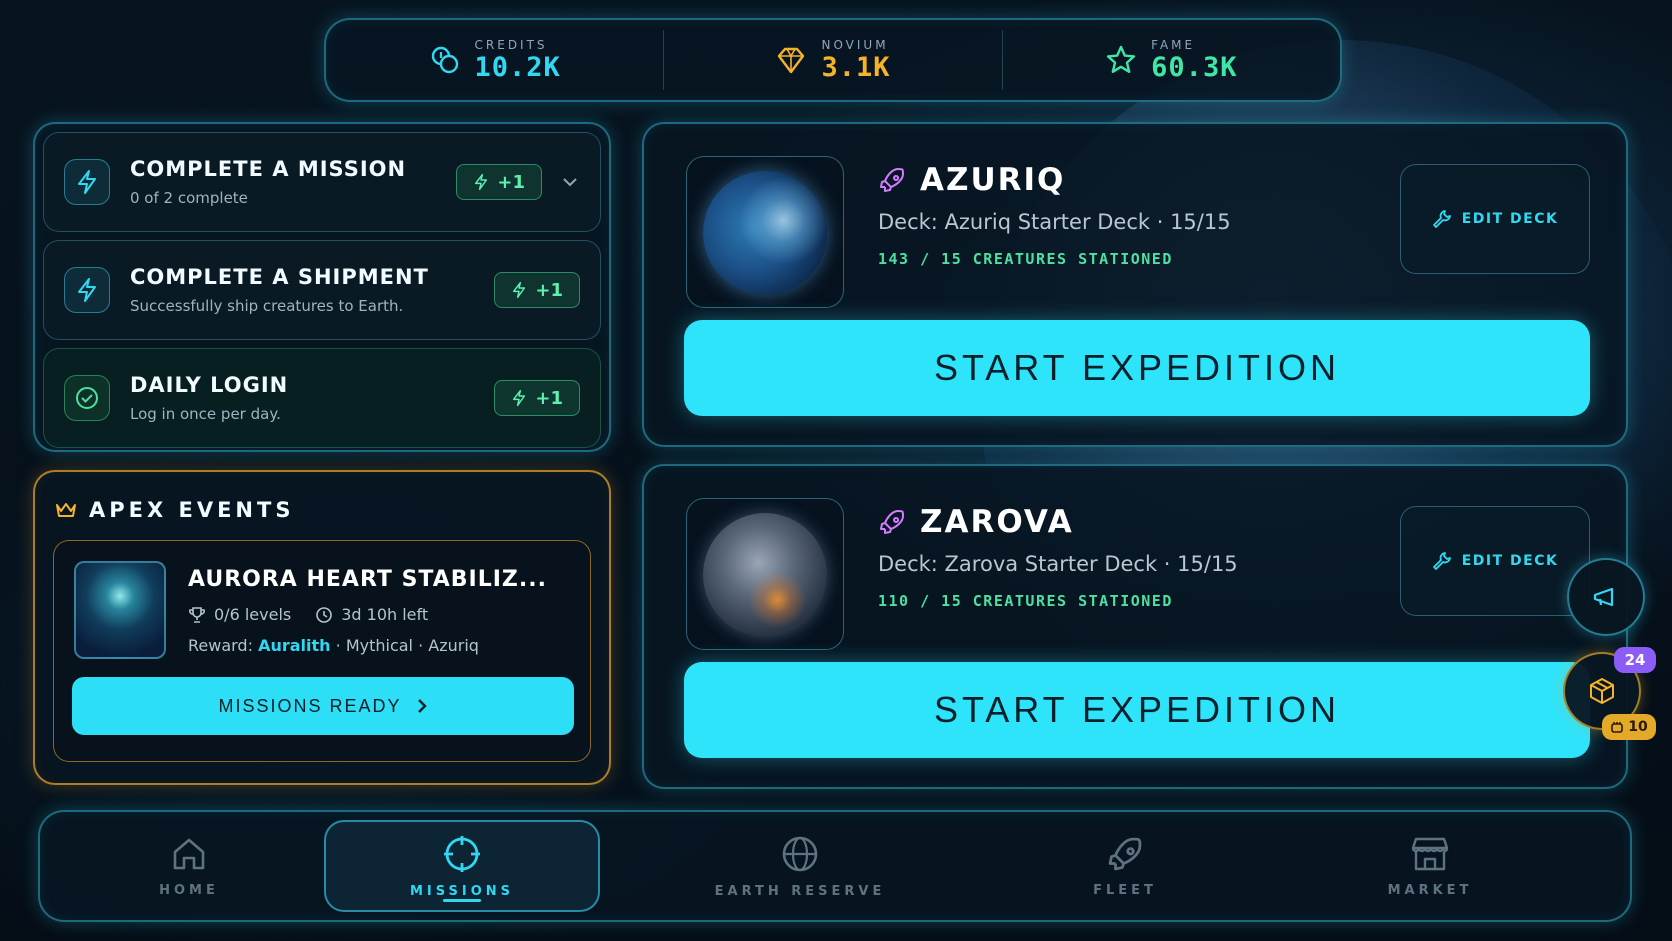  Describe the element at coordinates (322, 182) in the screenshot. I see `task-complete-mission: COMPLETE A MISSION 0 of 2 complete +1` at that location.